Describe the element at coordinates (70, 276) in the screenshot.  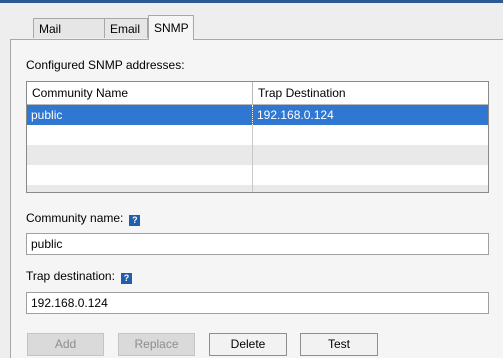
I see `trap-destination-label: Trap destination:` at that location.